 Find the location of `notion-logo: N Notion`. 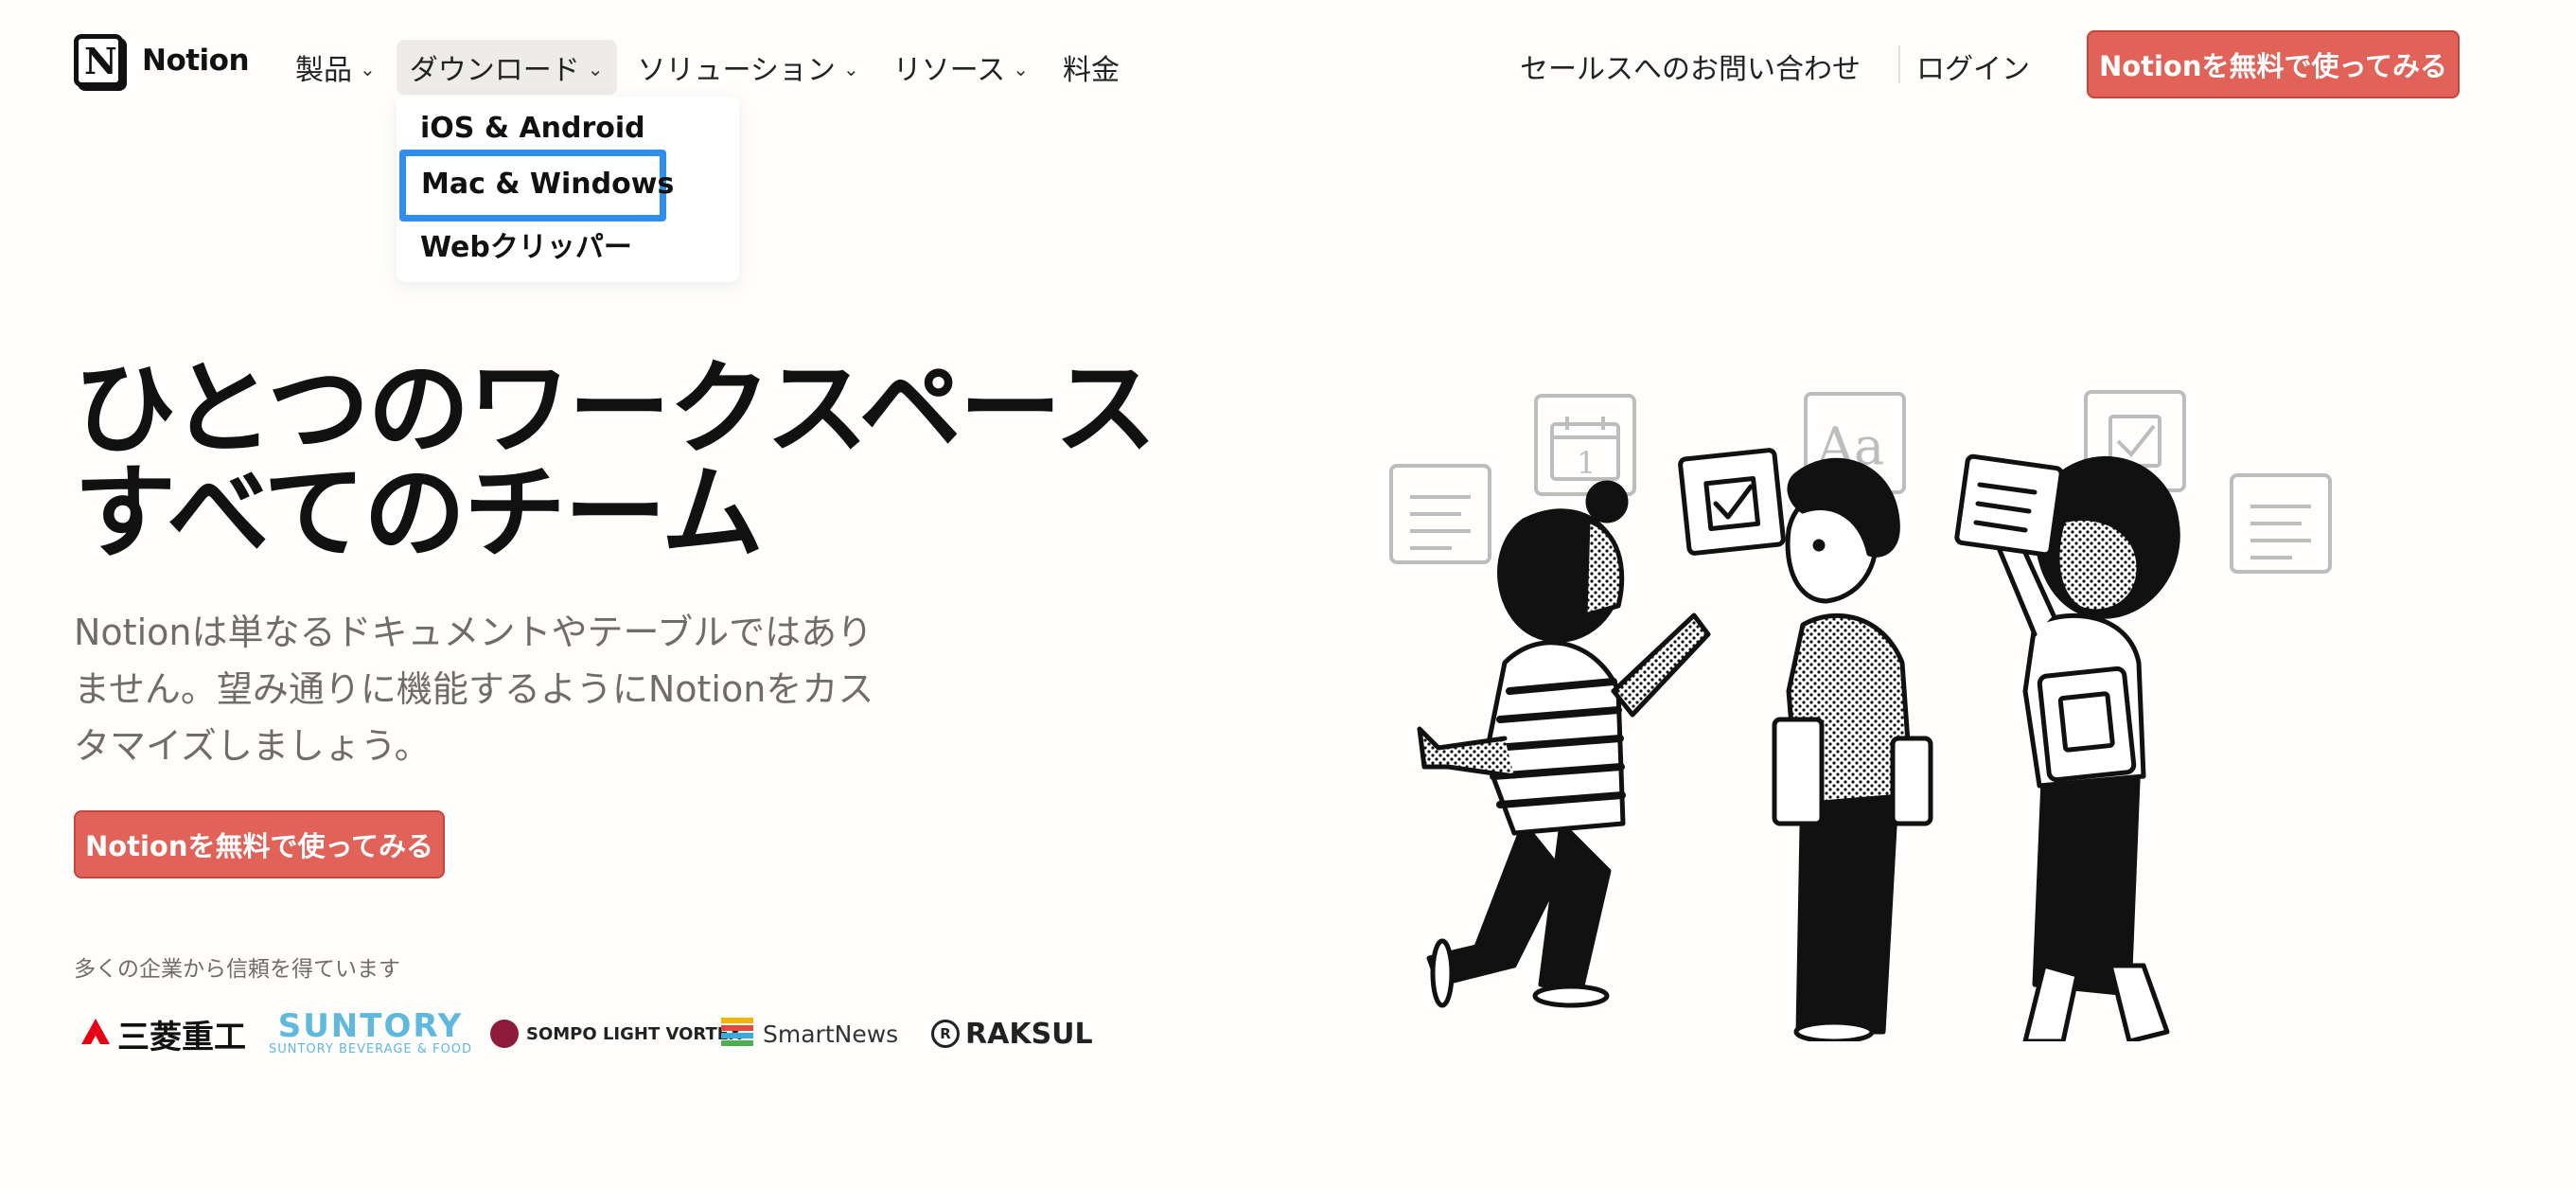

notion-logo: N Notion is located at coordinates (162, 60).